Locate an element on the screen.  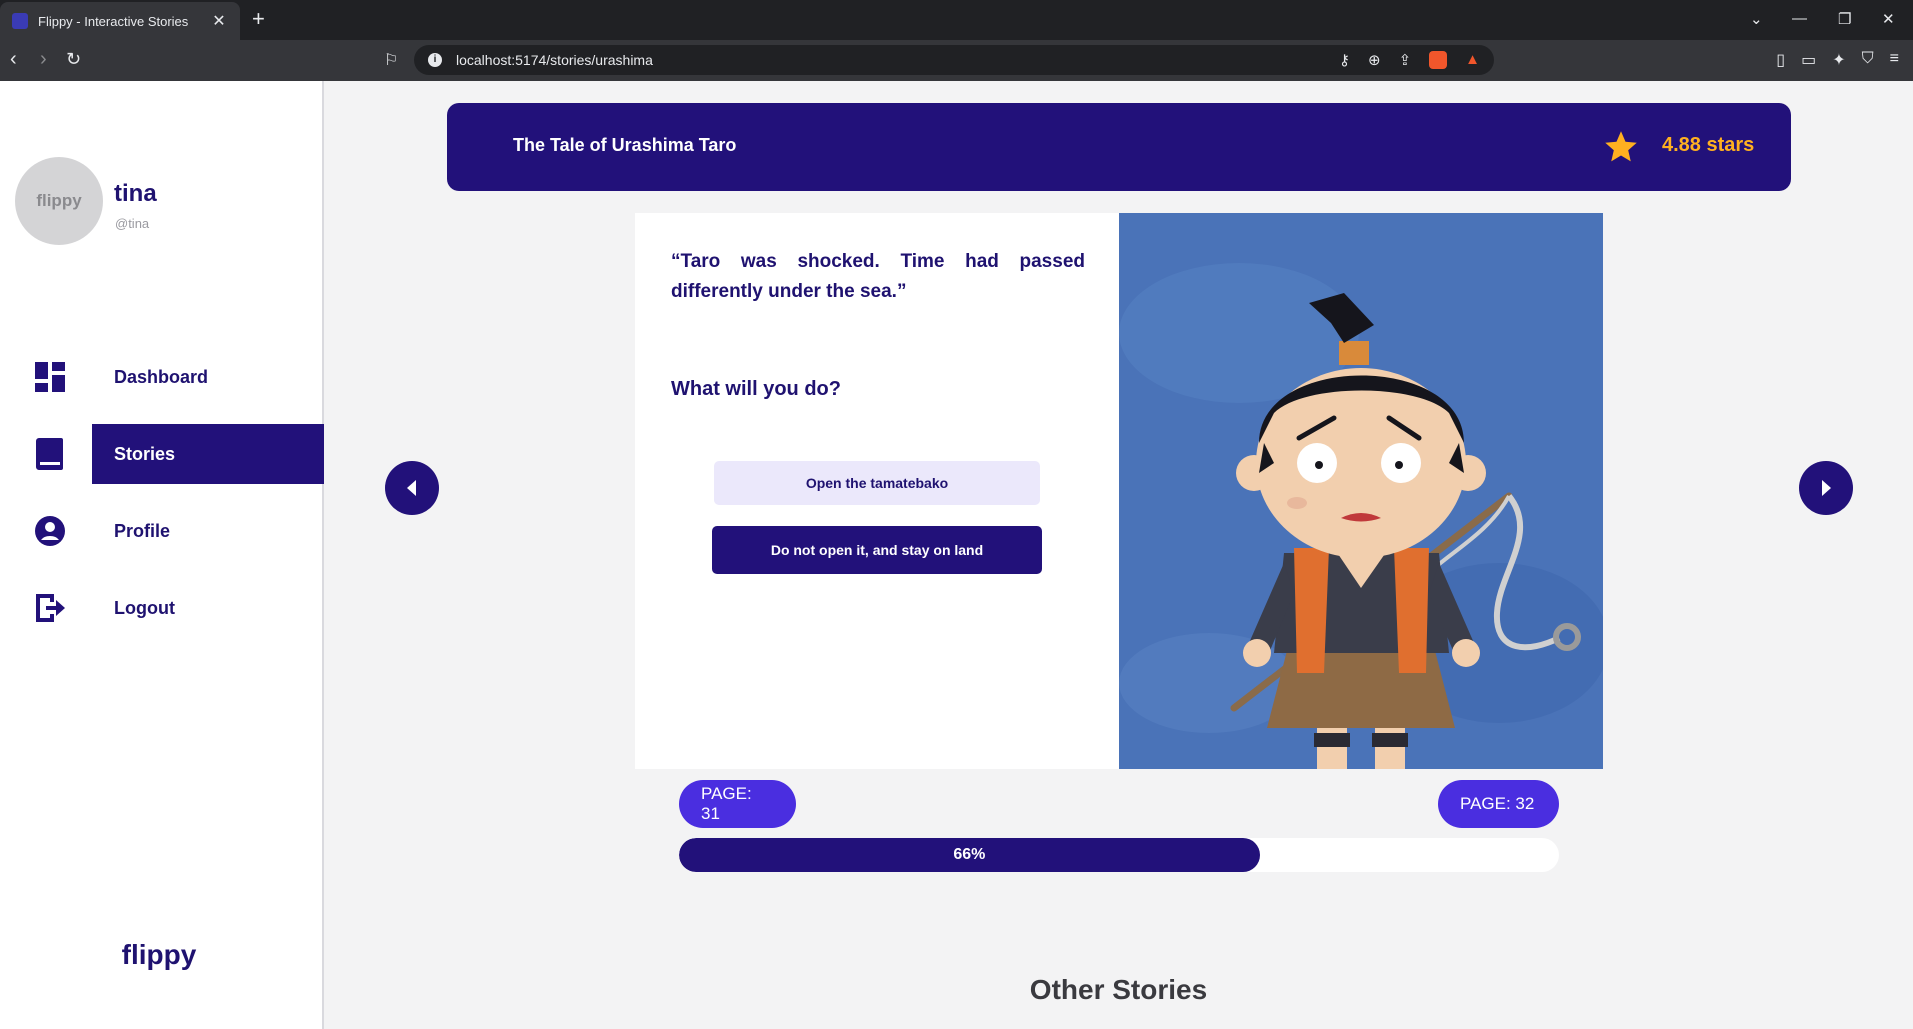
choice-stay-on-land-button: Do not open it, and stay on land is located at coordinates (877, 550).